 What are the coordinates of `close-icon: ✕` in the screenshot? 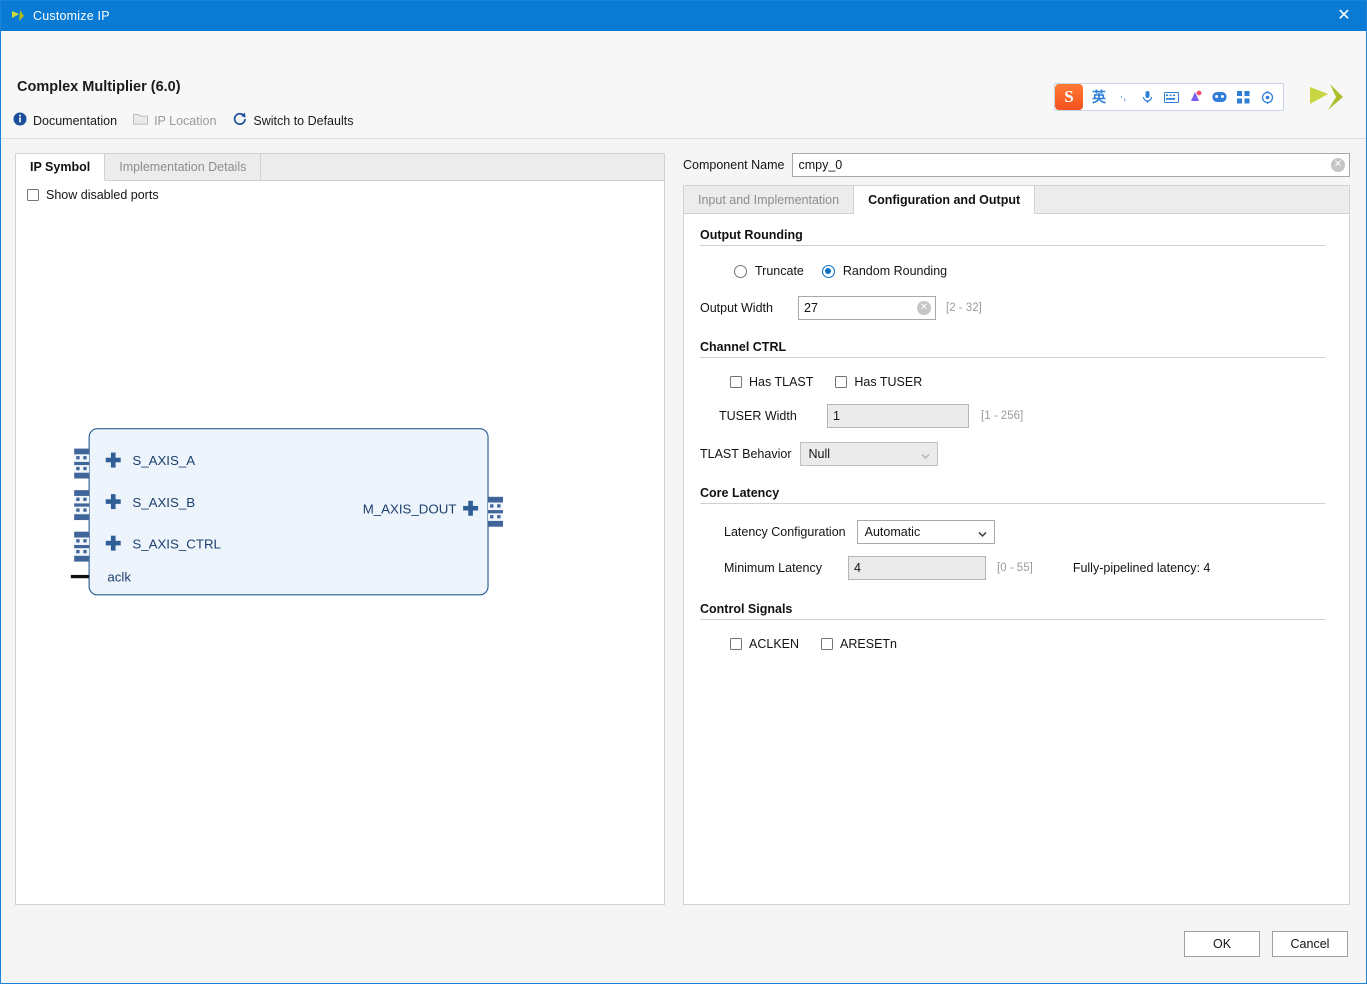 It's located at (1344, 16).